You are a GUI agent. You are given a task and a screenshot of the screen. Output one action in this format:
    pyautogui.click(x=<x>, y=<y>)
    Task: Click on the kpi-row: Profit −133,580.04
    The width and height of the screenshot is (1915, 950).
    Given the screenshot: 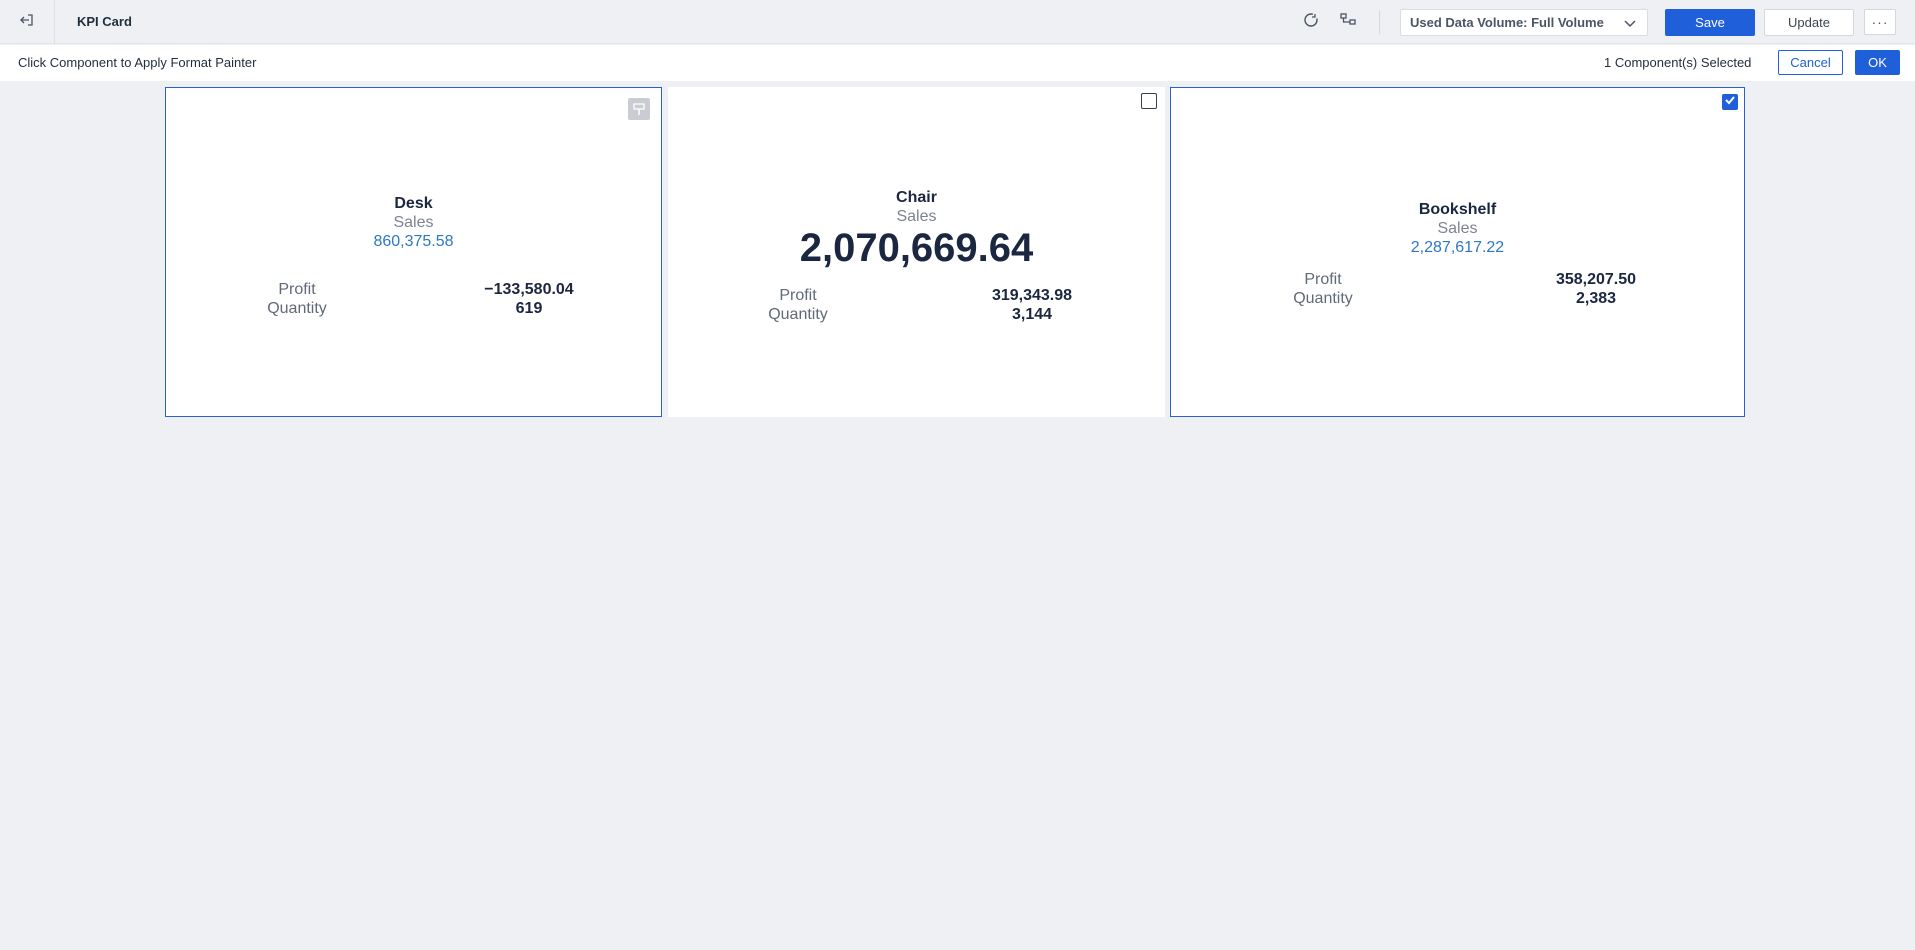 What is the action you would take?
    pyautogui.click(x=413, y=289)
    